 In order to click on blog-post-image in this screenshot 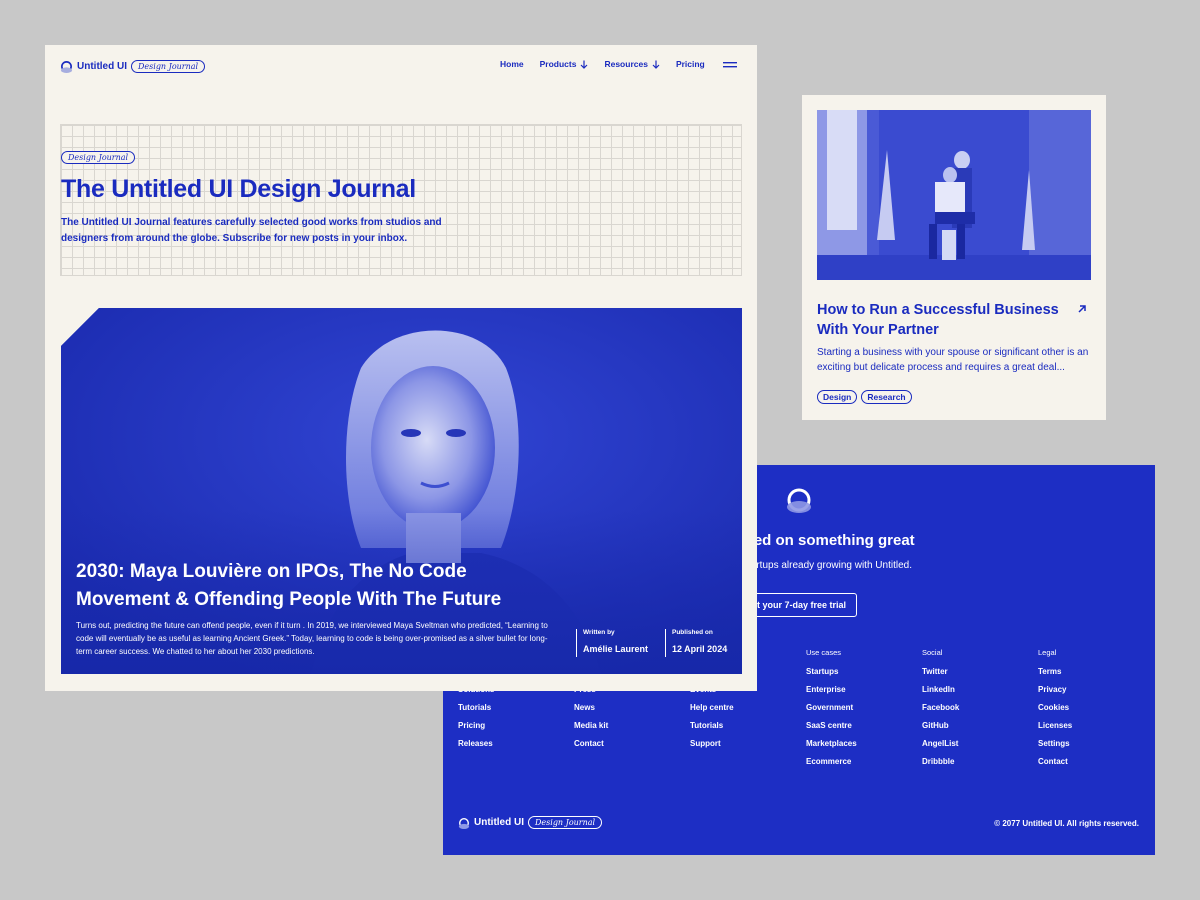, I will do `click(954, 195)`.